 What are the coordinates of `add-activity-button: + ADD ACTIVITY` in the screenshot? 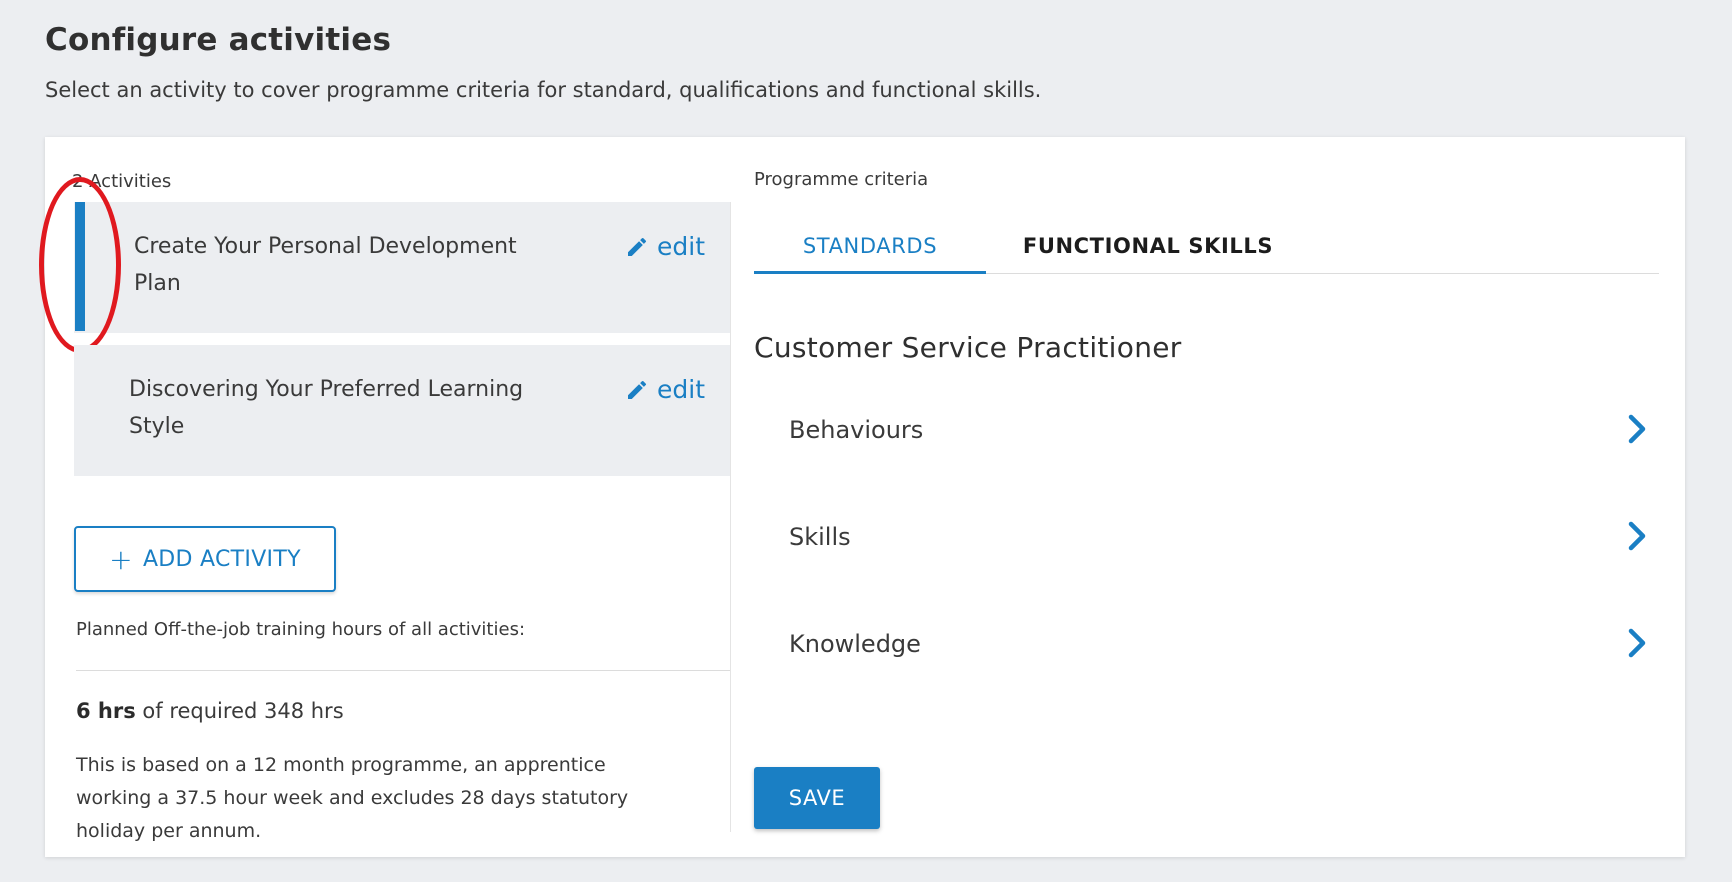 It's located at (205, 559).